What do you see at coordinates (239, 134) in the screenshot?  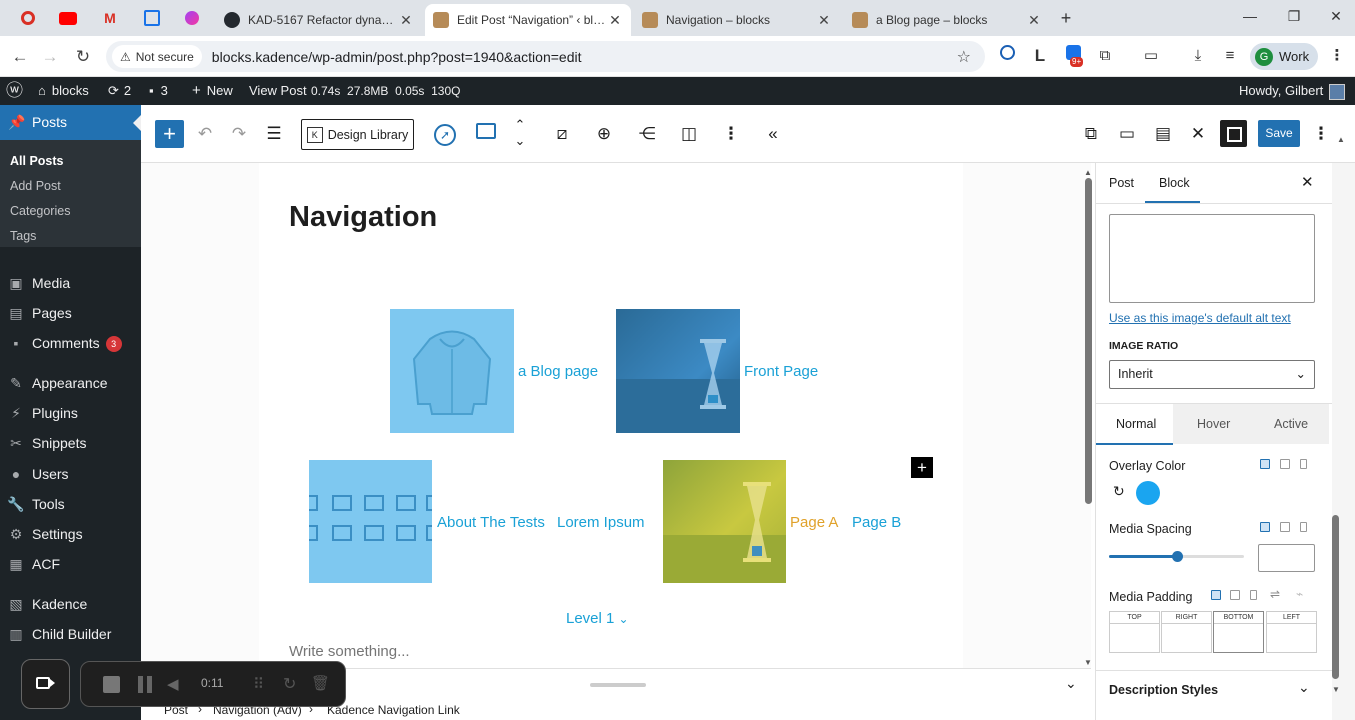 I see `redo-icon: ↷` at bounding box center [239, 134].